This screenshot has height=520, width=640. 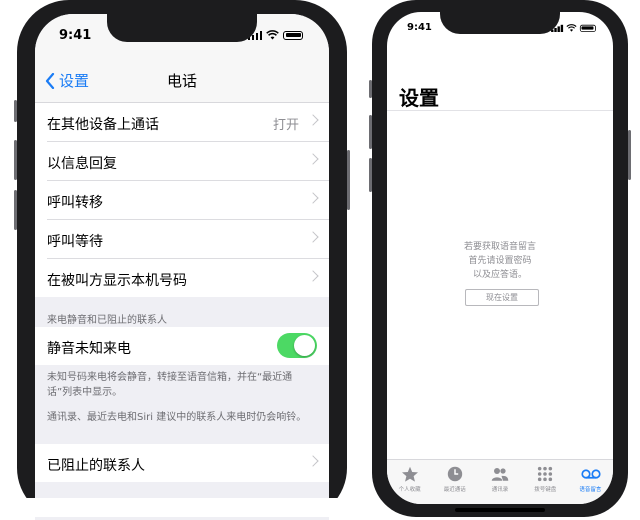 I want to click on voicemail-message: 若要获取语音留言 首先请设置密码 以及应答语。, so click(x=500, y=261).